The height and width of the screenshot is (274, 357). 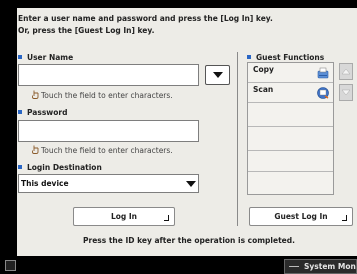 What do you see at coordinates (290, 73) in the screenshot?
I see `guest-function-copy: Copy` at bounding box center [290, 73].